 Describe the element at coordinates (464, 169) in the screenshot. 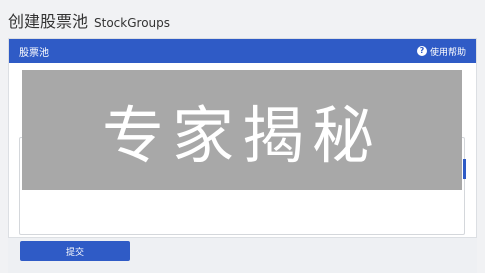

I see `input-focus-edge` at that location.